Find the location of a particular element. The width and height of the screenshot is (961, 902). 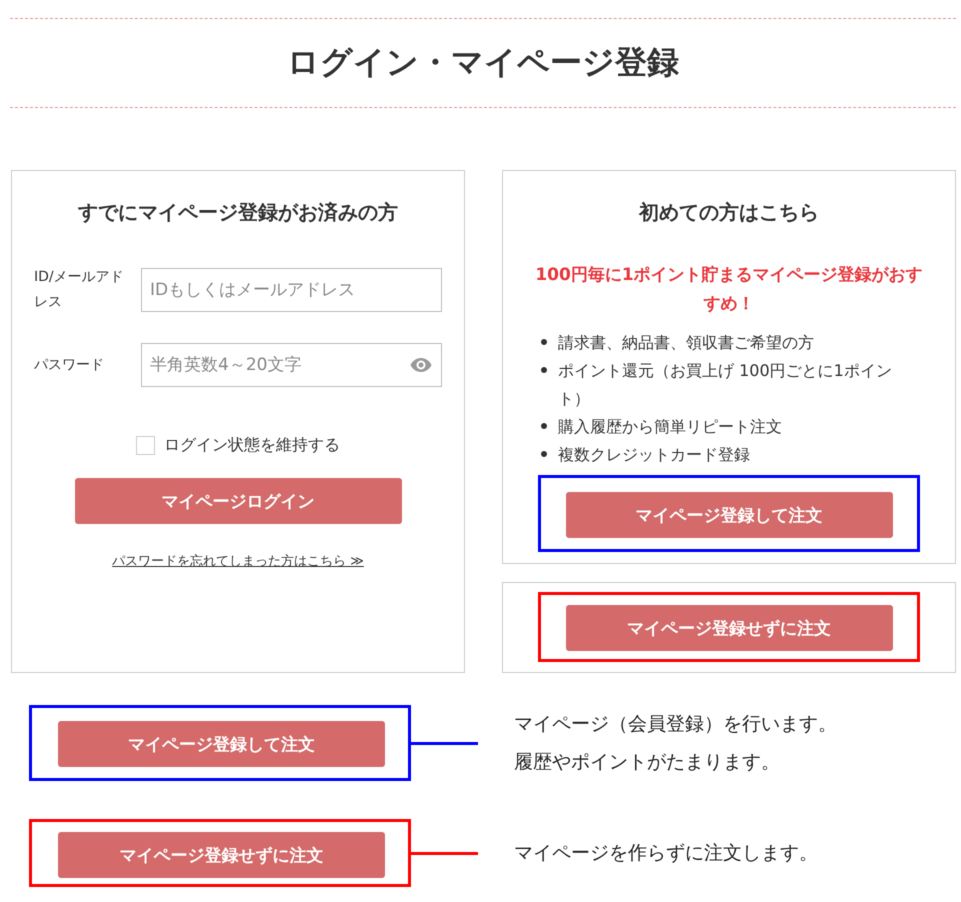

benefit-text: ポイント還元（お買上げ 100円ごとに1ポイント） is located at coordinates (725, 385).